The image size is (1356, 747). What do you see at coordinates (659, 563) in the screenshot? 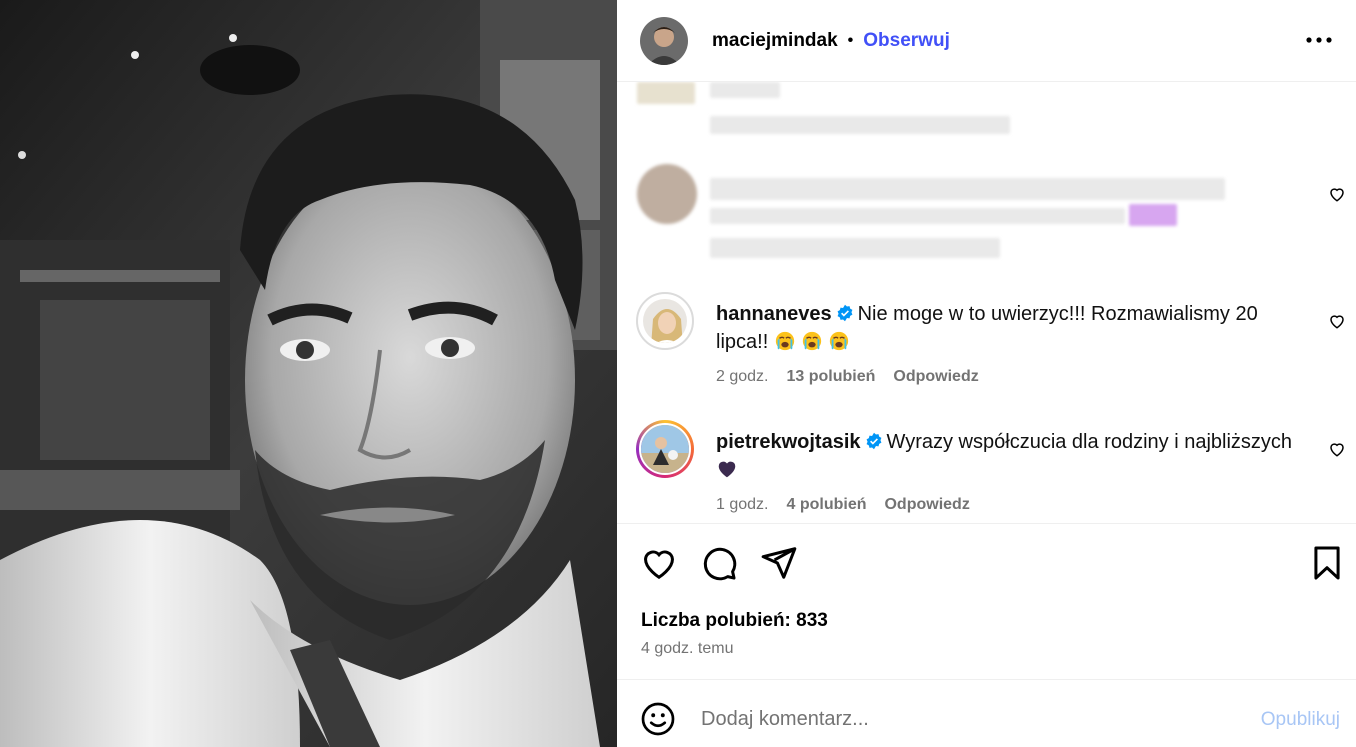
I see `heart-icon` at bounding box center [659, 563].